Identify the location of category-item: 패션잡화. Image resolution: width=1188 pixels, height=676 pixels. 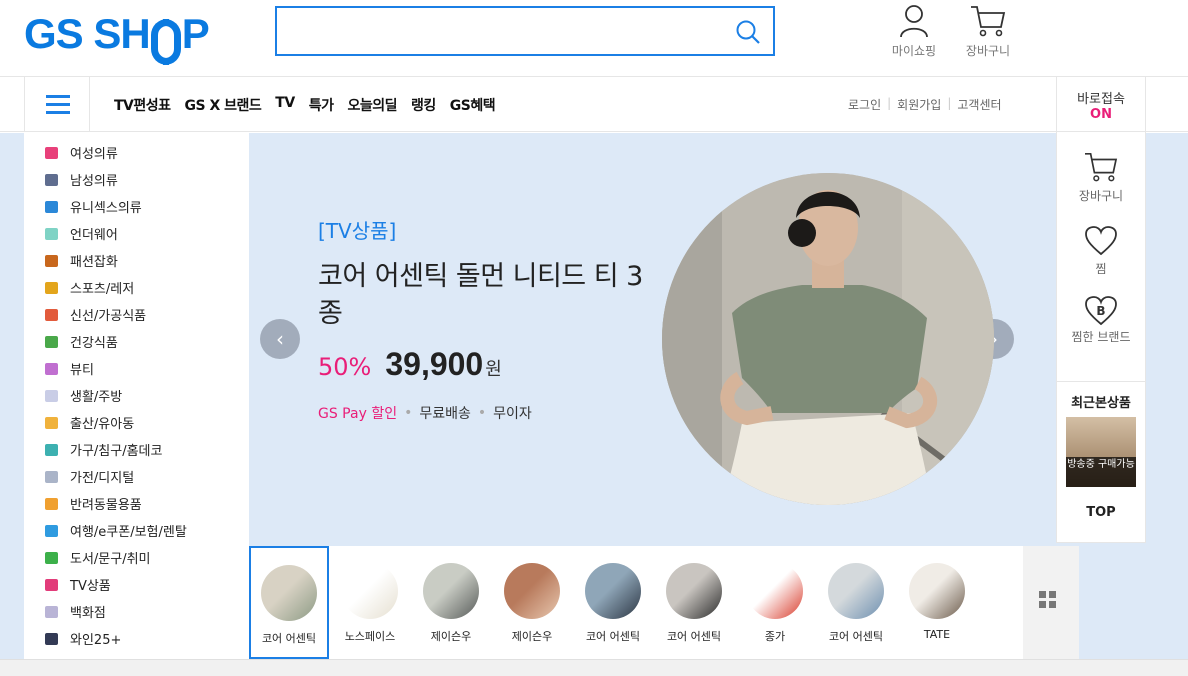
(136, 260).